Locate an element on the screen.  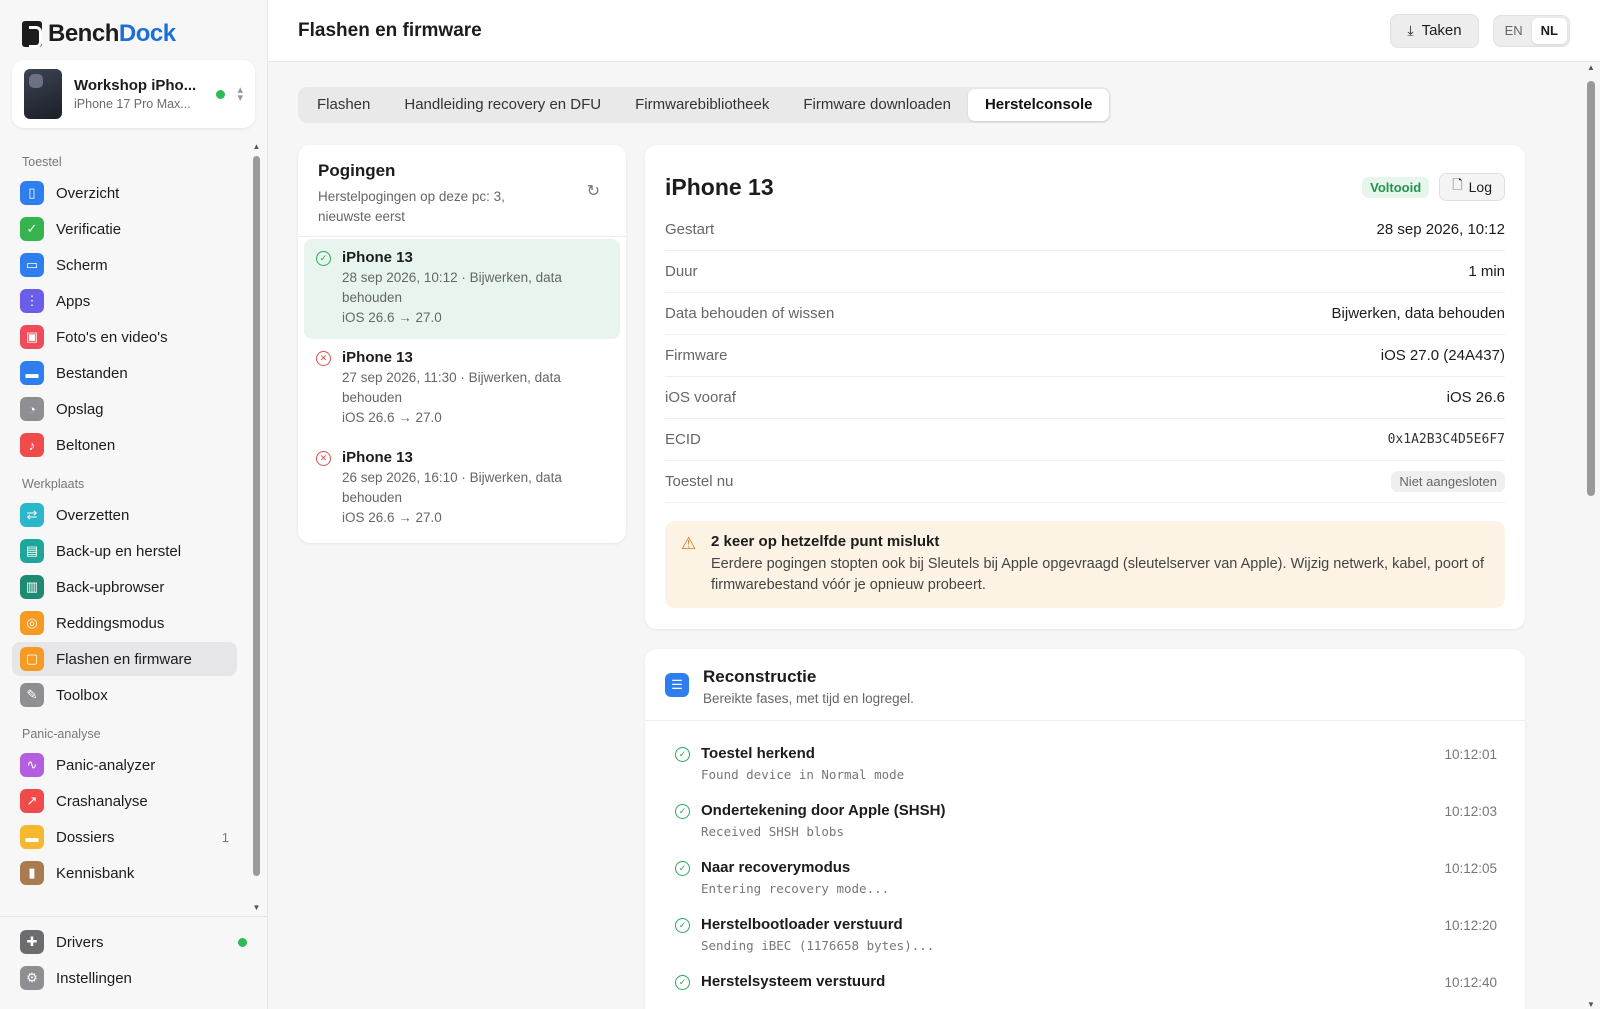
sidebar-item-scherm: ▭ Scherm is located at coordinates (124, 265).